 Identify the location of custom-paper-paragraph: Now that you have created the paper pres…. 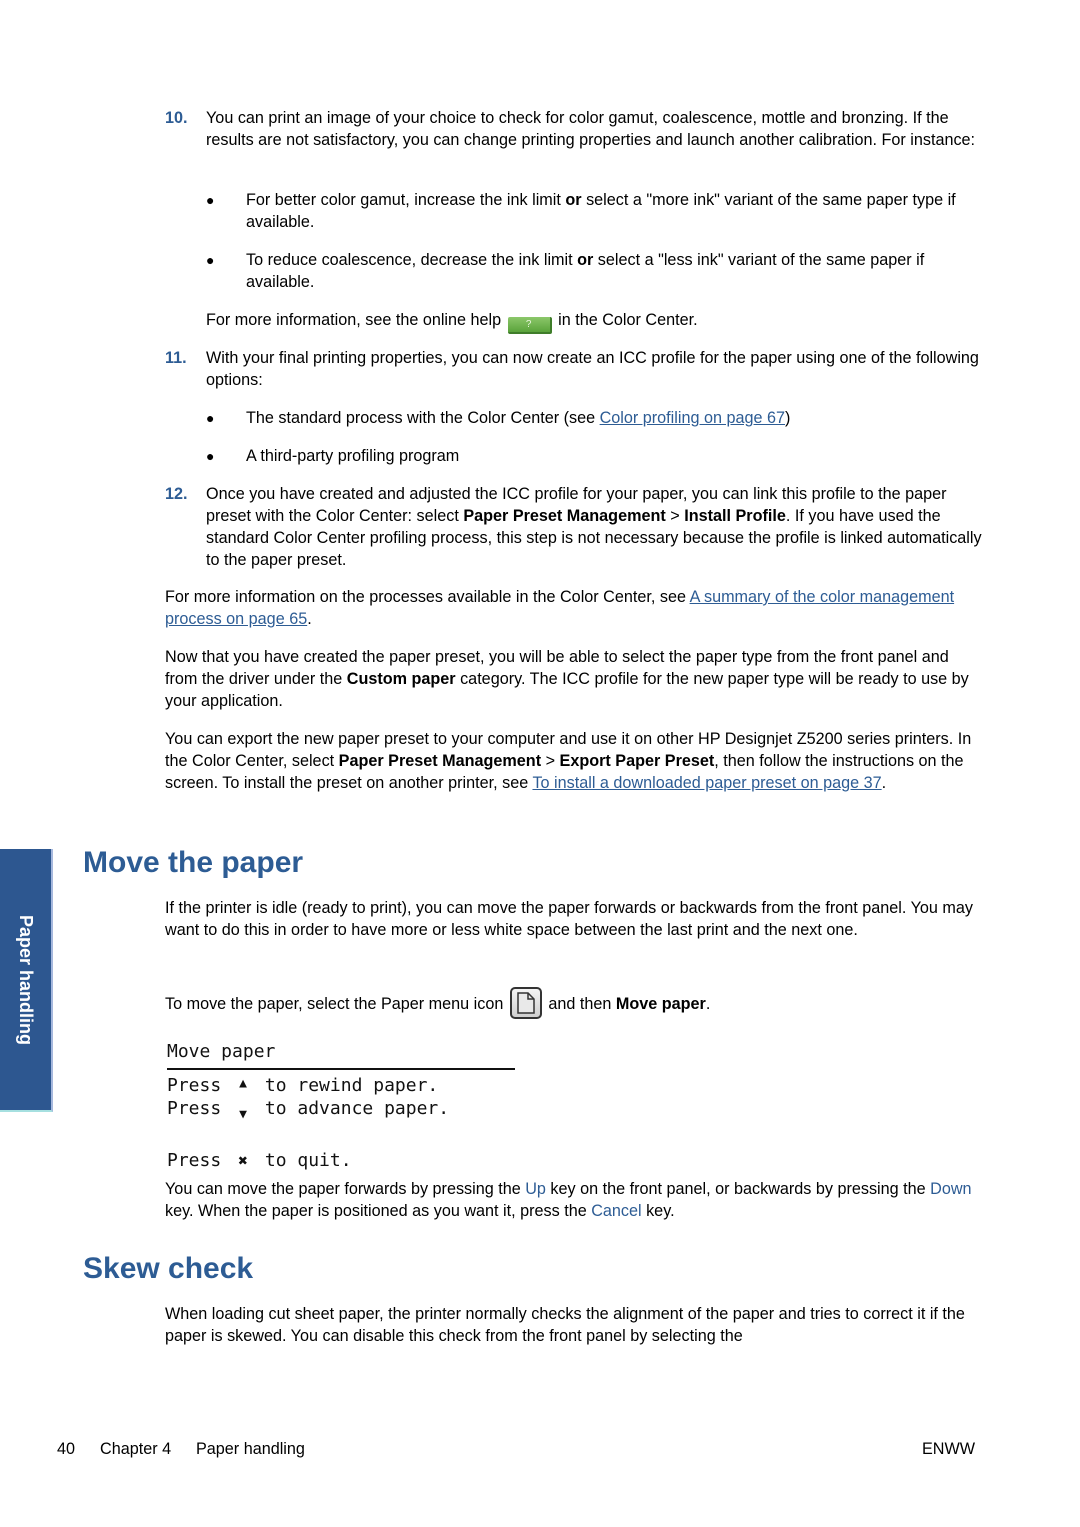
(567, 679).